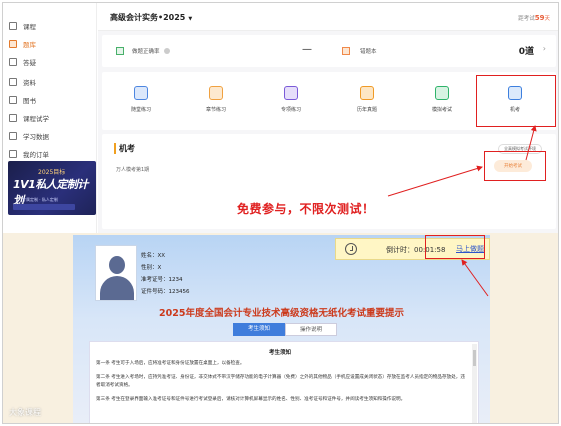  Describe the element at coordinates (351, 249) in the screenshot. I see `clock-icon` at that location.